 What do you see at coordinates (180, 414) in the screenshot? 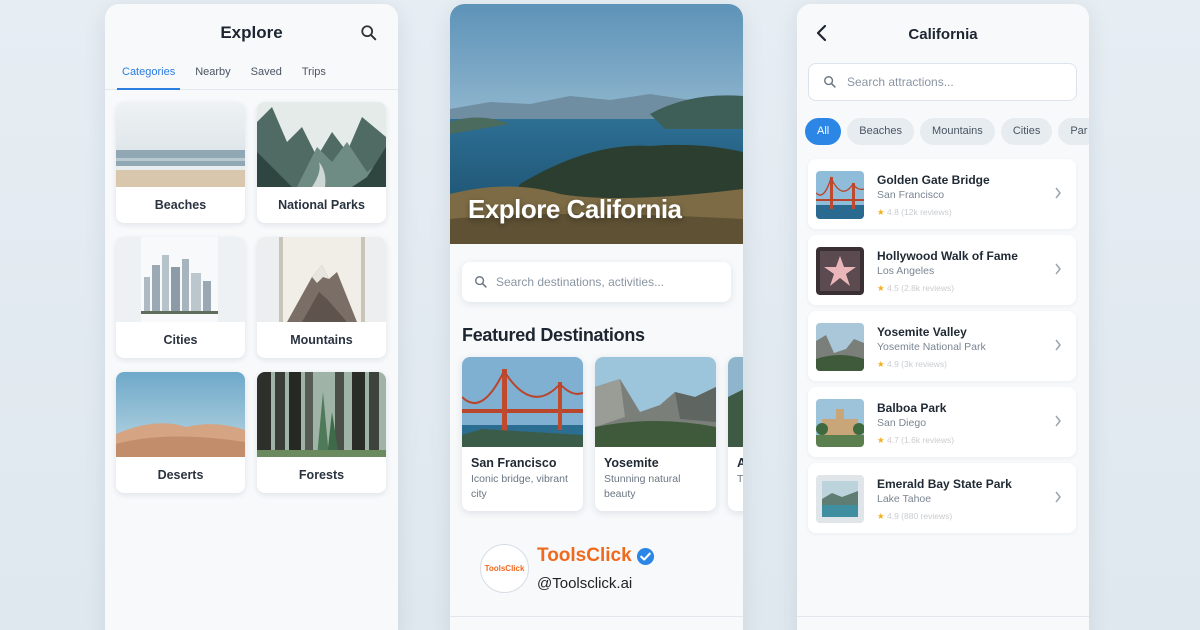
I see `deserts-image` at bounding box center [180, 414].